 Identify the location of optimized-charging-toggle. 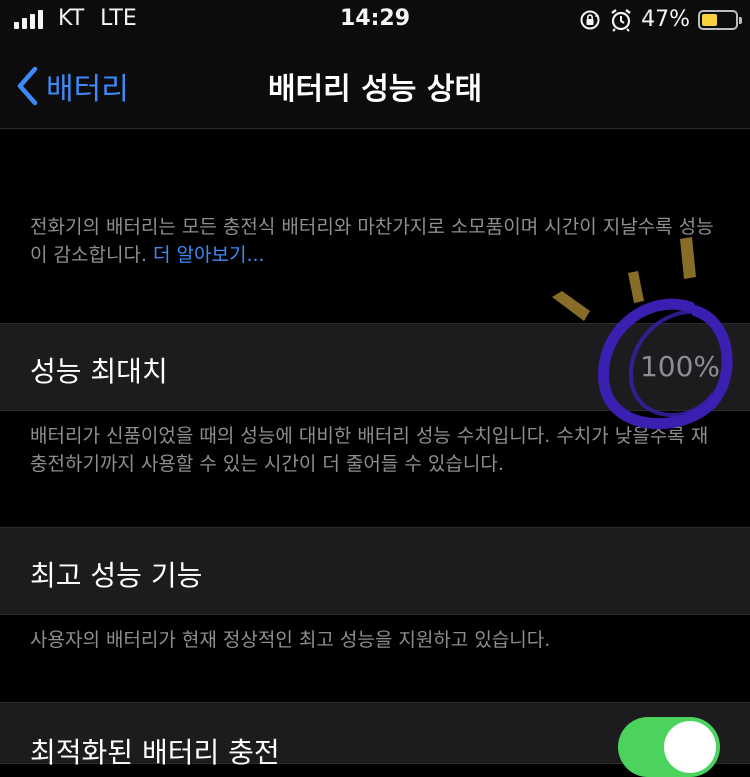
(669, 747).